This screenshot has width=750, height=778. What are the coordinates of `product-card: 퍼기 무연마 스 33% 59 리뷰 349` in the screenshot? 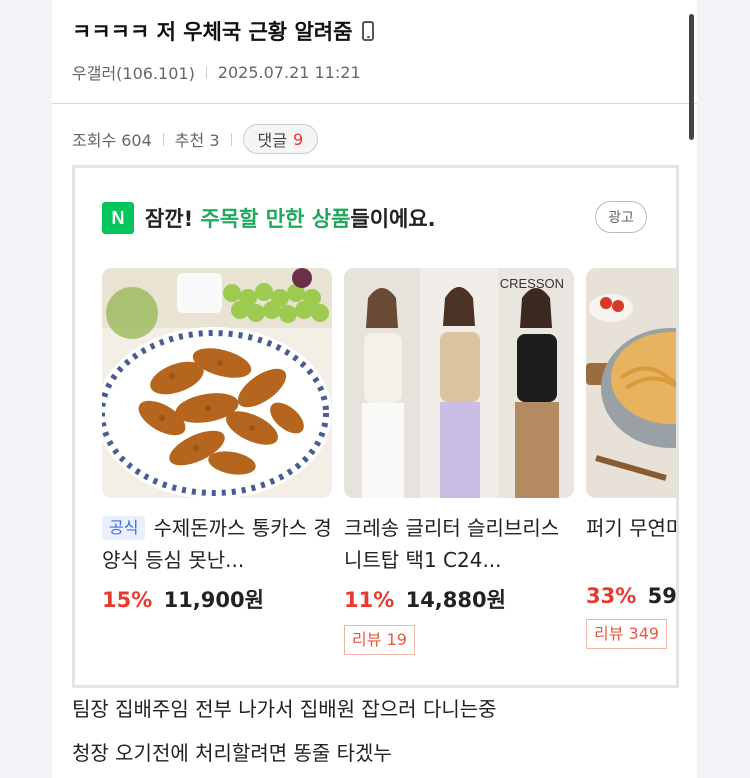 It's located at (631, 458).